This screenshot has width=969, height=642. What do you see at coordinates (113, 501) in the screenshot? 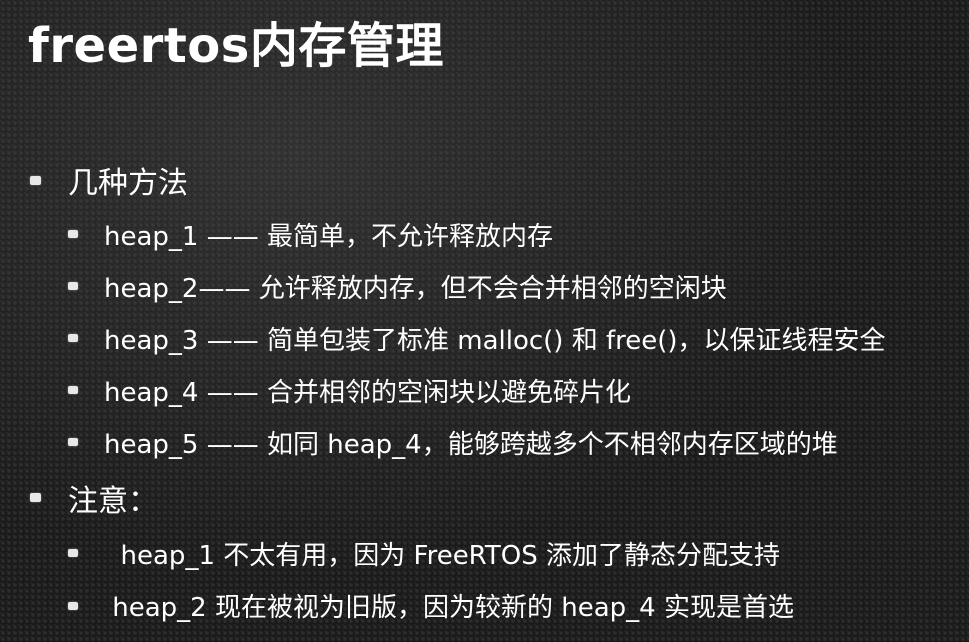
I see `section-heading-notes: 注意：` at bounding box center [113, 501].